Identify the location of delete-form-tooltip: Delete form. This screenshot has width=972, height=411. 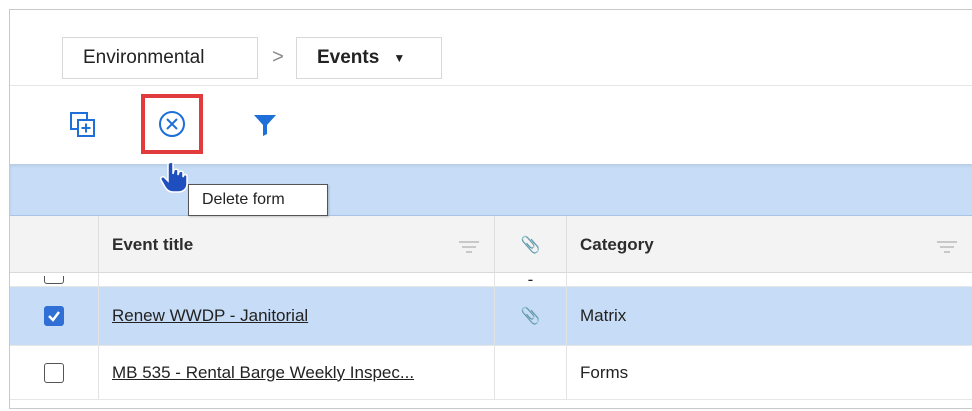
(258, 200).